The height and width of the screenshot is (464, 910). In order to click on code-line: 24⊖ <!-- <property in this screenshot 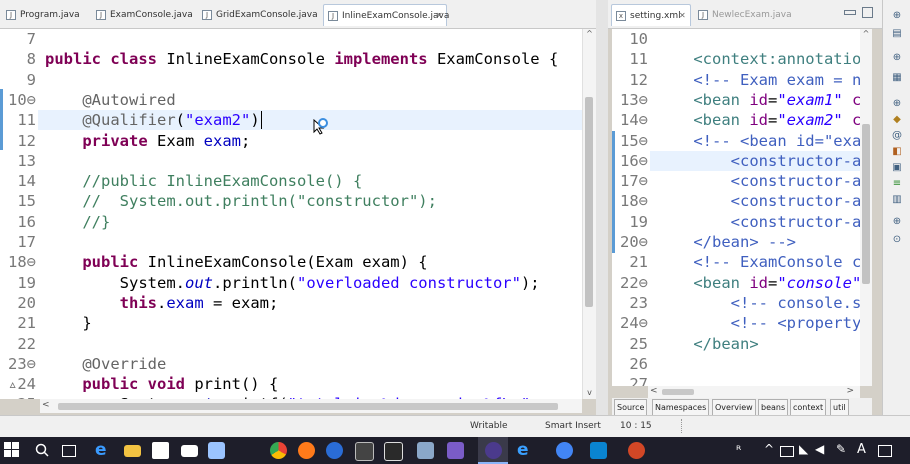, I will do `click(736, 323)`.